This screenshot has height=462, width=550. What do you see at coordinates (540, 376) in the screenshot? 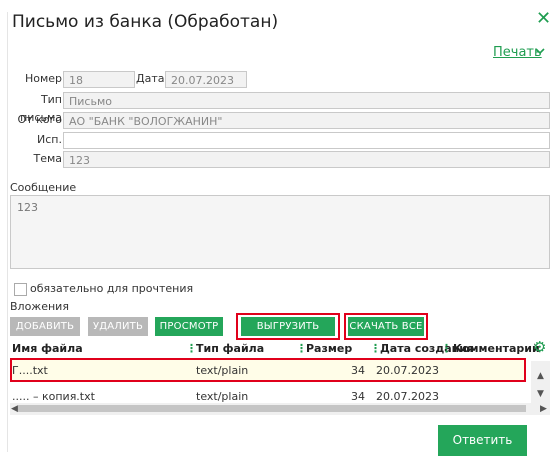
I see `scroll-up-icon: ▲` at bounding box center [540, 376].